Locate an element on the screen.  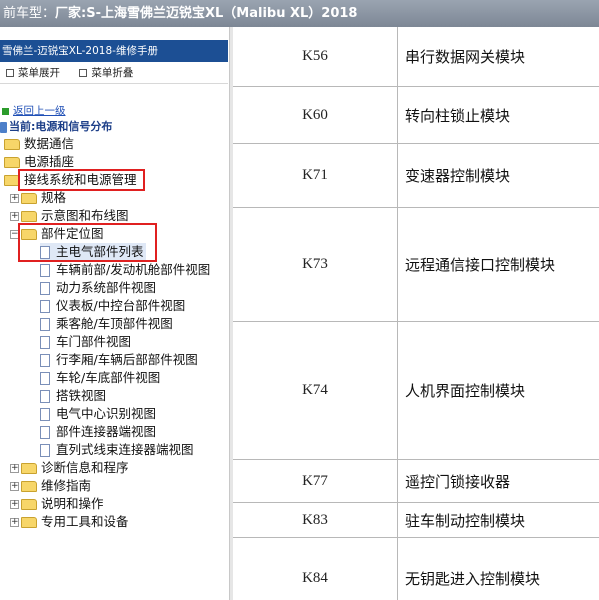
tree-item-wheel-underbody-views: 车轮/车底部件视图 is located at coordinates (100, 378).